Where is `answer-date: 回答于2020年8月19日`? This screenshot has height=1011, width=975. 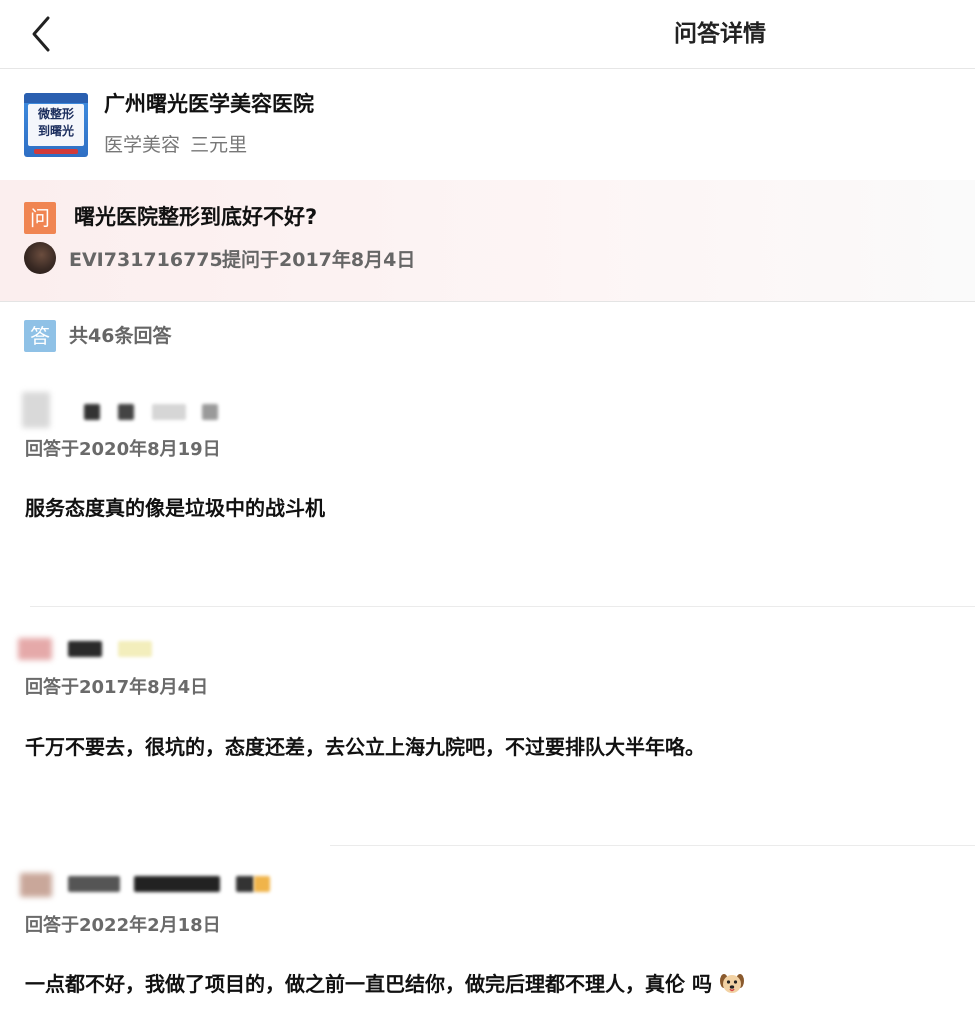
answer-date: 回答于2020年8月19日 is located at coordinates (123, 449).